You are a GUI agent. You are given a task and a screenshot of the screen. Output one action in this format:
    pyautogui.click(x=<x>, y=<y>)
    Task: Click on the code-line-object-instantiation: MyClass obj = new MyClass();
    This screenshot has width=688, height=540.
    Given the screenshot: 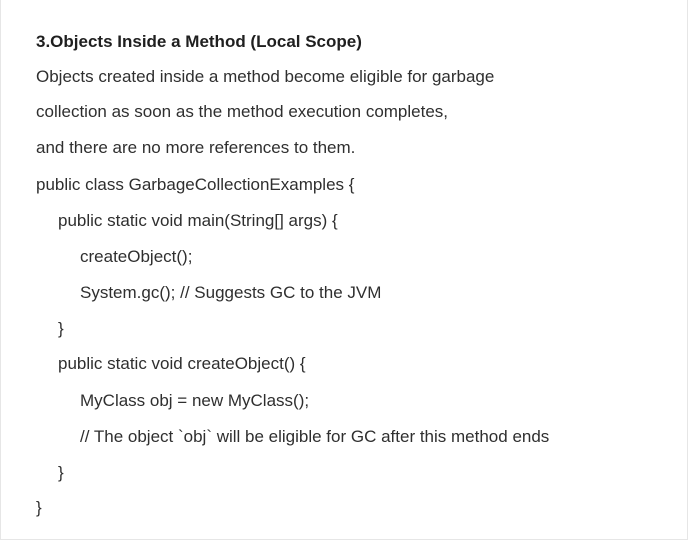 What is the action you would take?
    pyautogui.click(x=195, y=400)
    